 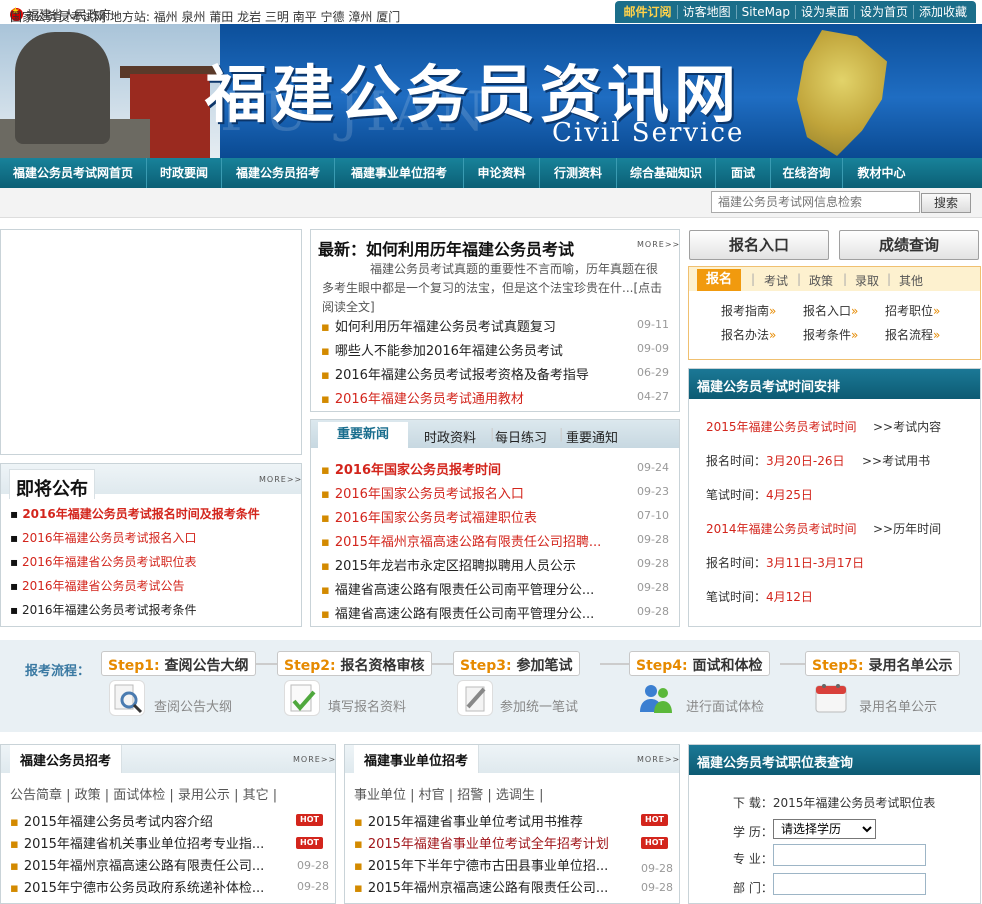 I want to click on list-item: ▪ 如何利用历年福建公务员考试真题复习, so click(x=438, y=325).